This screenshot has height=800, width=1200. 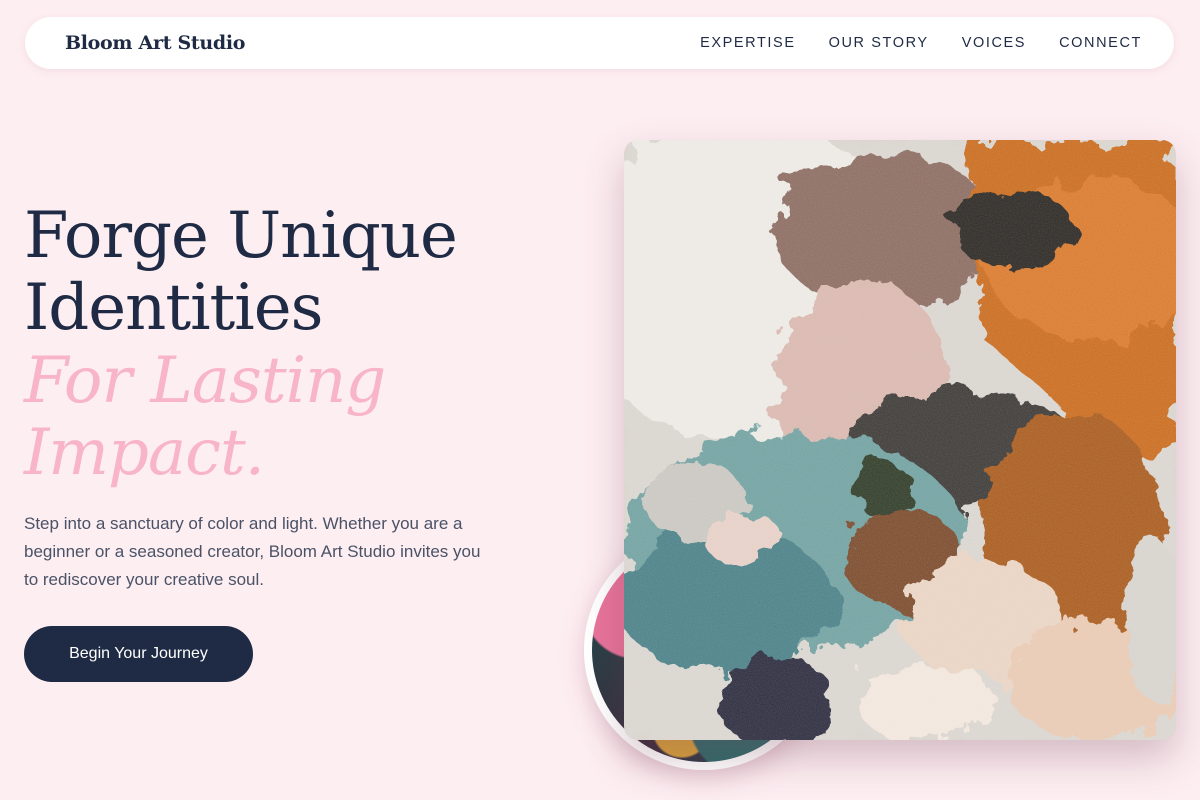 I want to click on hero-title-line-1: Forge Unique, so click(x=241, y=236).